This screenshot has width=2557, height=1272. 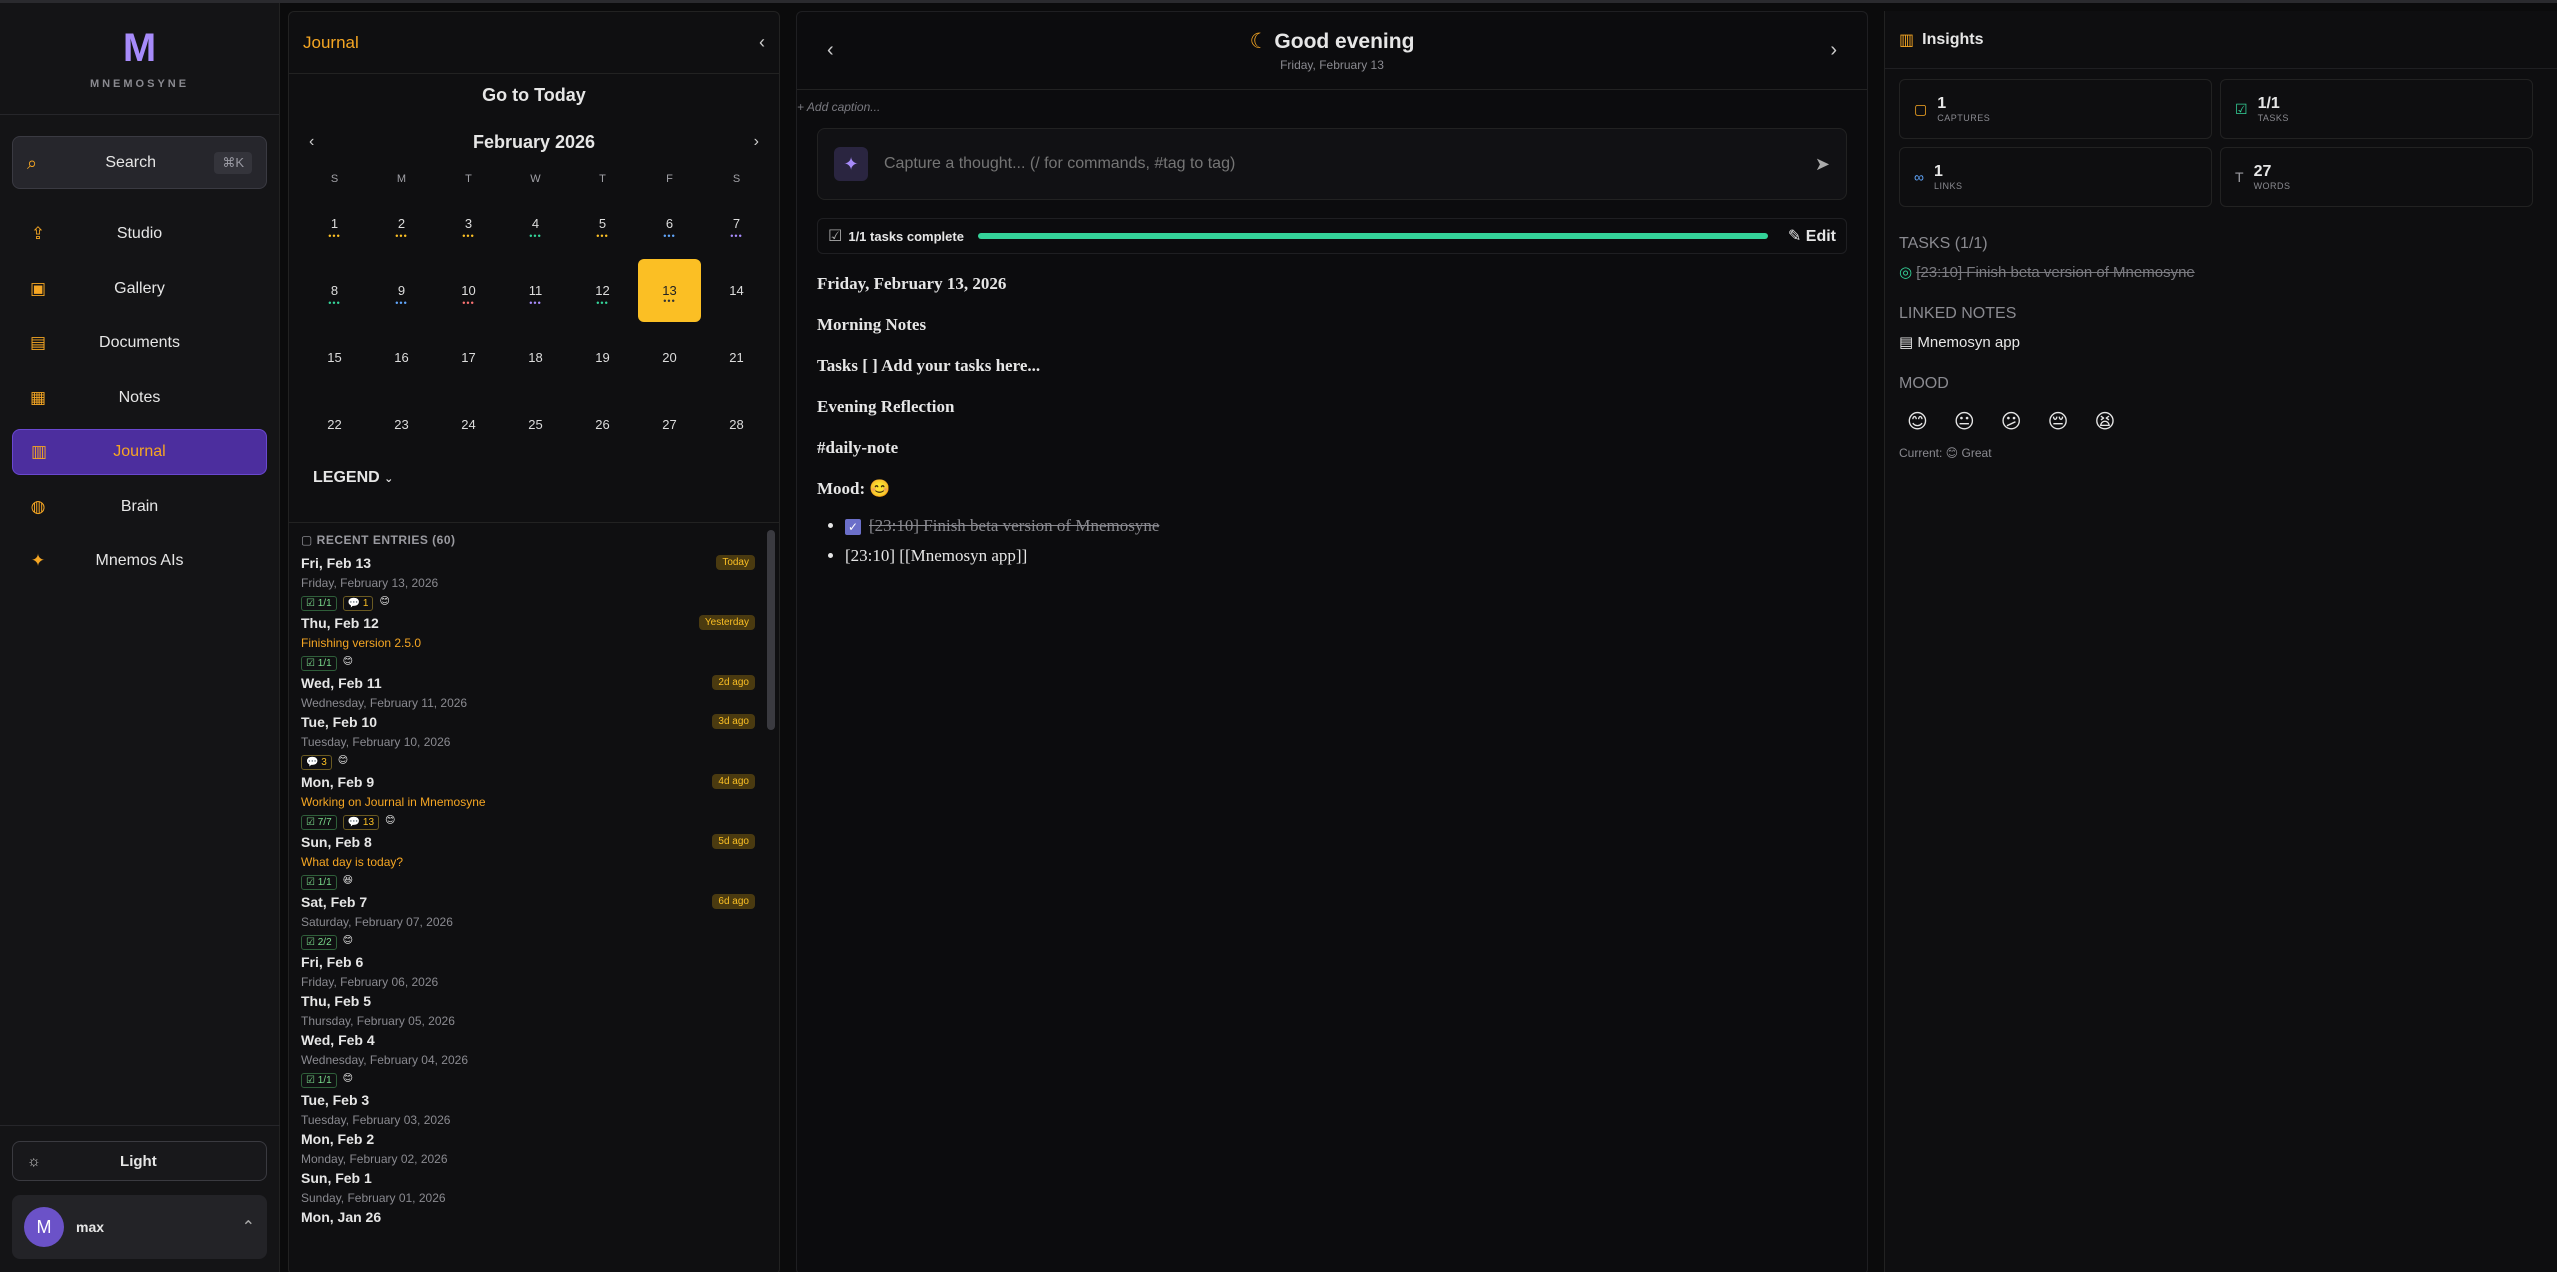 I want to click on calendar-day: 24, so click(x=468, y=424).